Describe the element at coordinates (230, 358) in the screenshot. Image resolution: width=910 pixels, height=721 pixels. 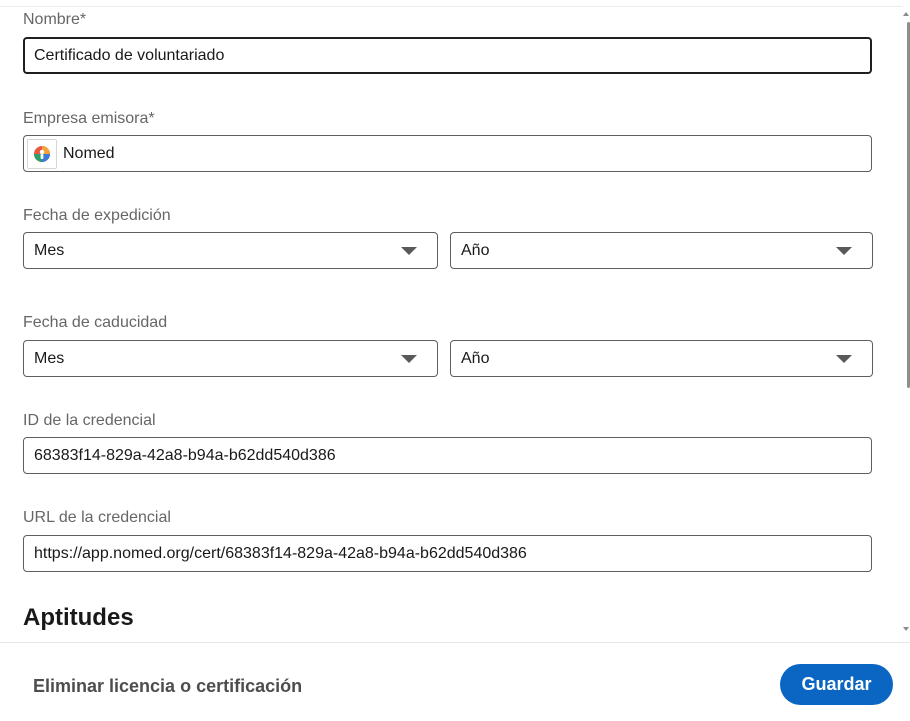
I see `expiration-month-select: Mes` at that location.